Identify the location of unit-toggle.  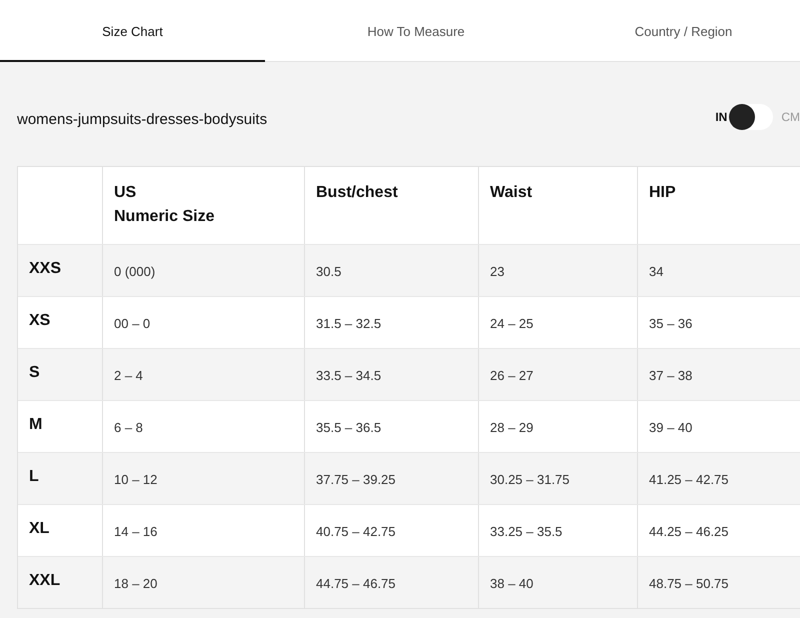
(751, 117).